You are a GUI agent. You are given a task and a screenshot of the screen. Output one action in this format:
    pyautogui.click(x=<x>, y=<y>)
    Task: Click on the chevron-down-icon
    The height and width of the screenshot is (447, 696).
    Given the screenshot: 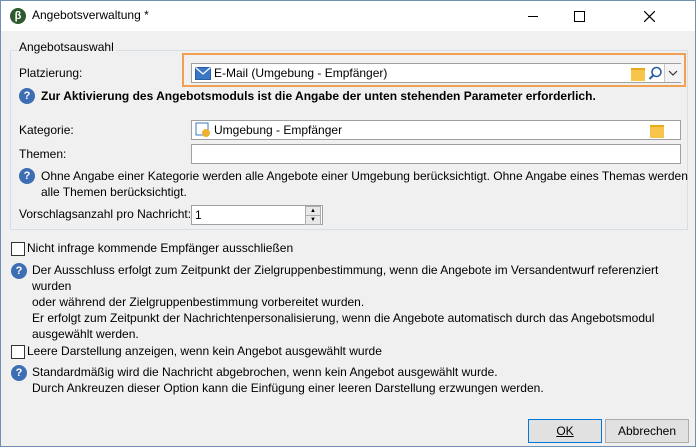 What is the action you would take?
    pyautogui.click(x=673, y=73)
    